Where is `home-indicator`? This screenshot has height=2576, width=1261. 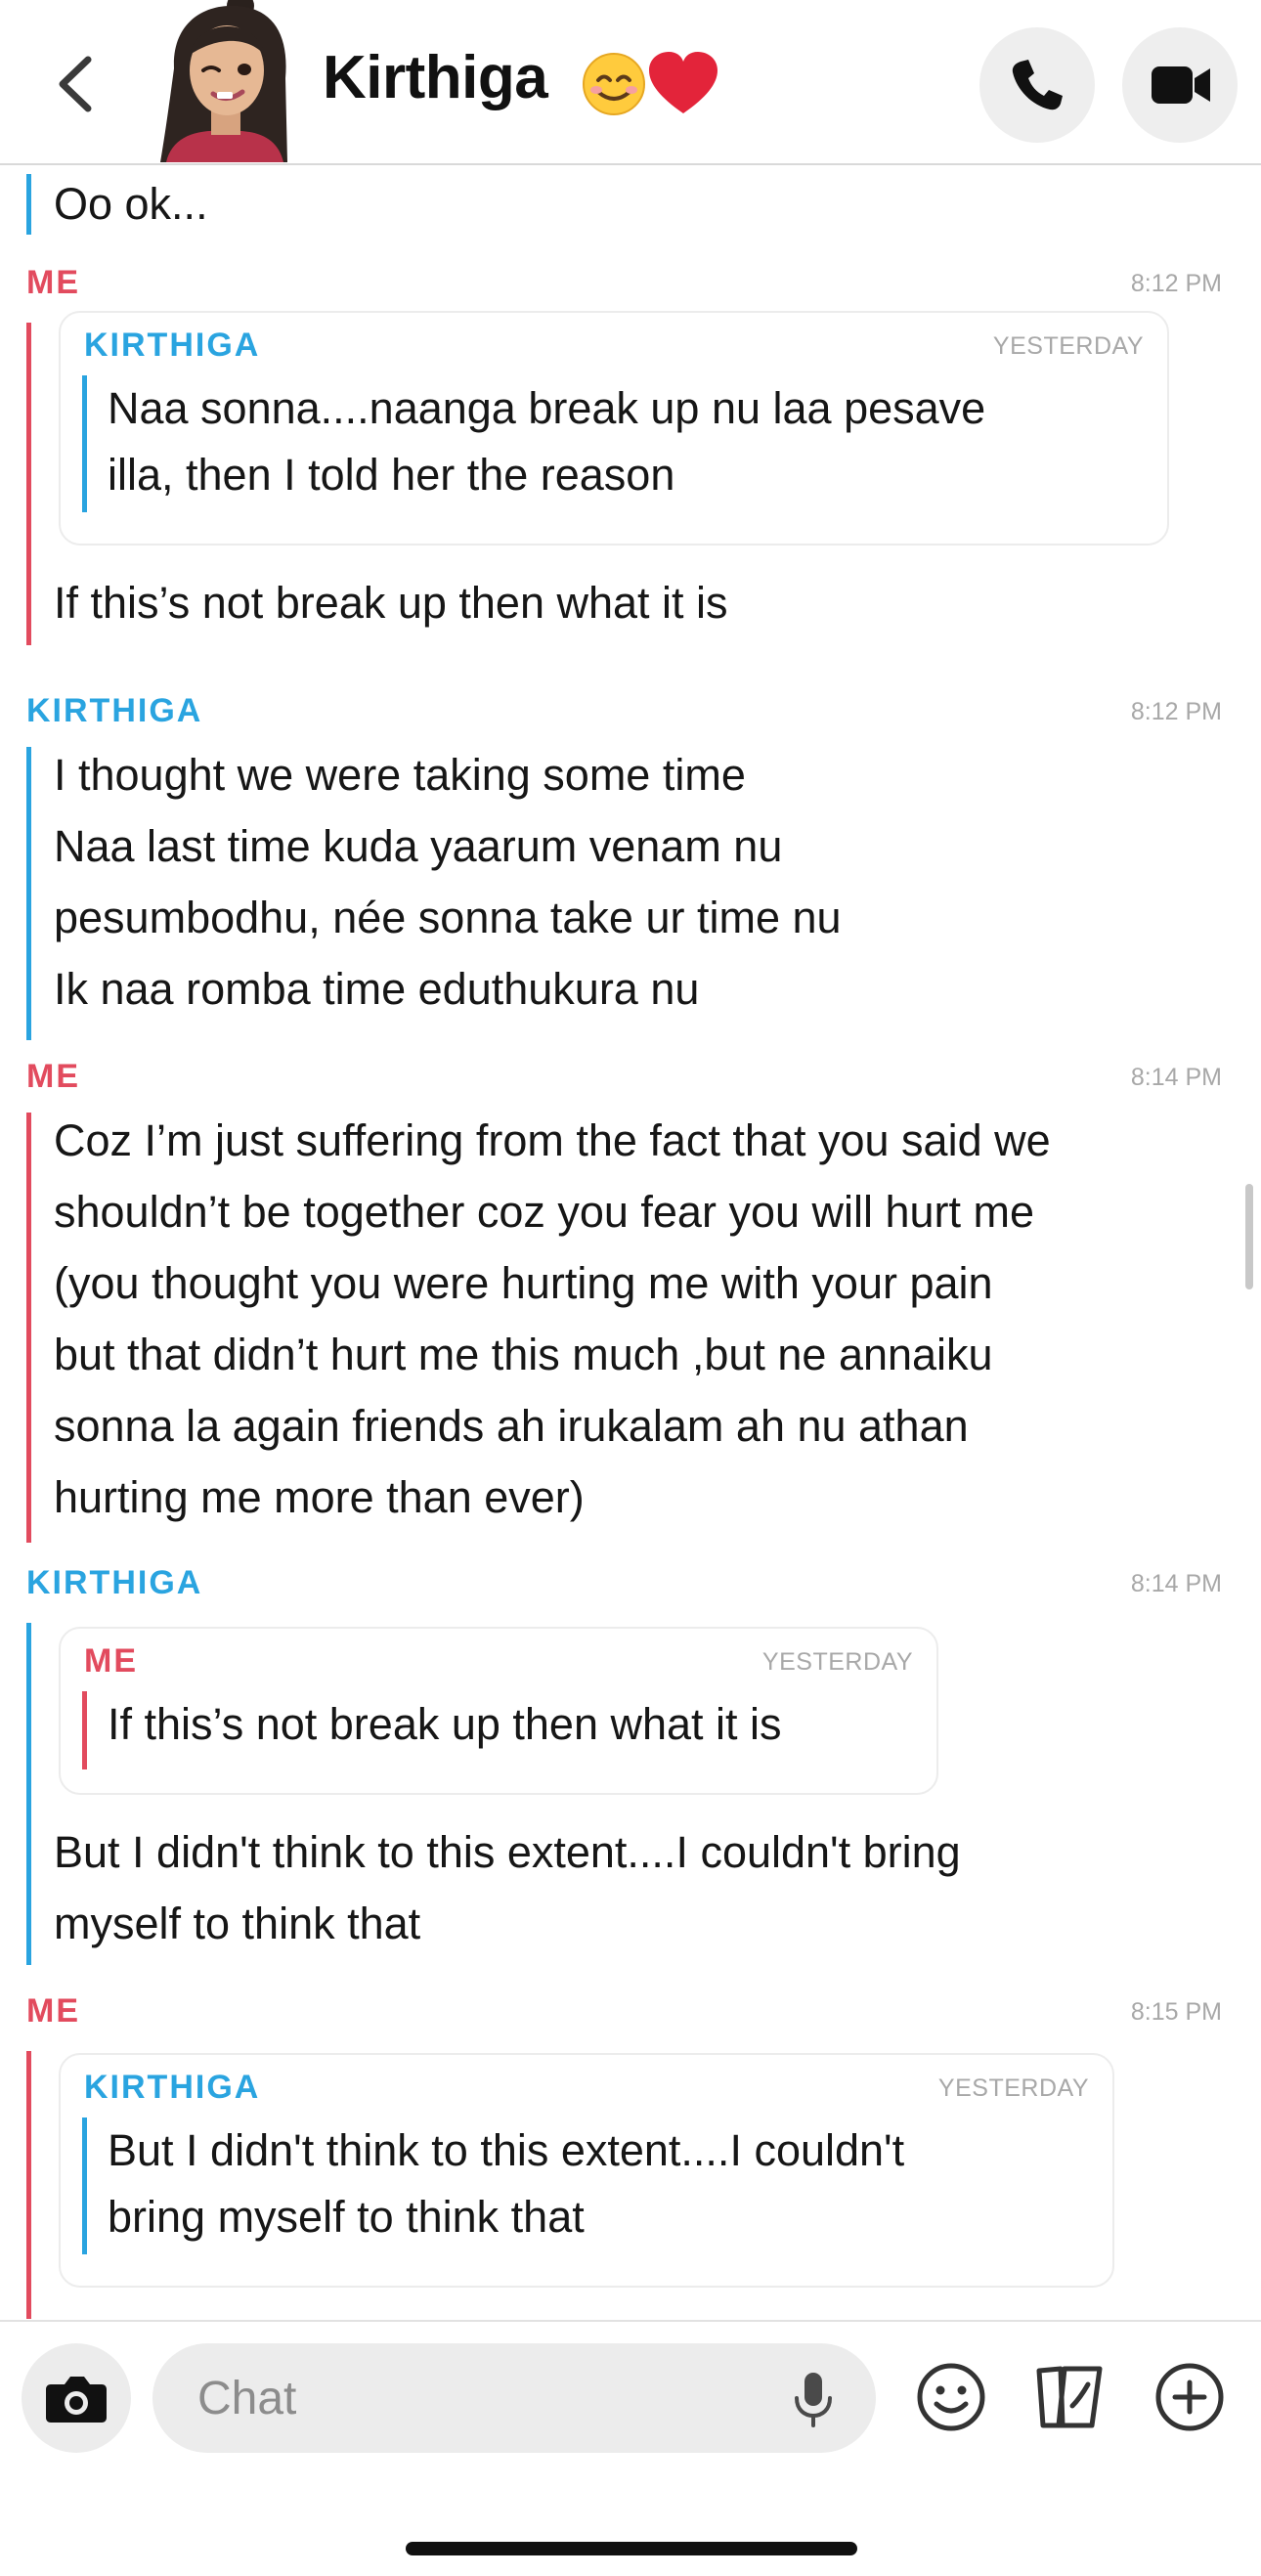 home-indicator is located at coordinates (631, 2549).